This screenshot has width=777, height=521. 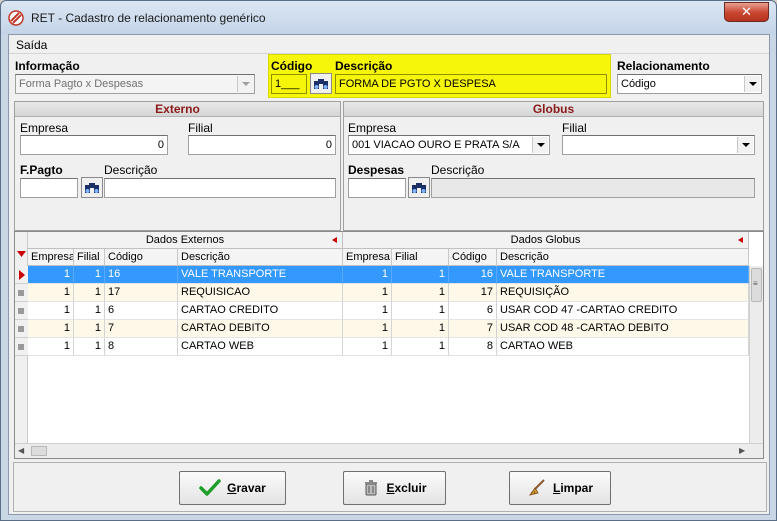 I want to click on current-row-indicator-icon, so click(x=21, y=275).